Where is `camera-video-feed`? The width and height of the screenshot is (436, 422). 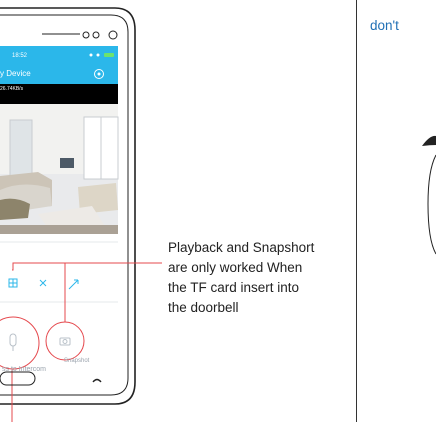
camera-video-feed is located at coordinates (59, 169).